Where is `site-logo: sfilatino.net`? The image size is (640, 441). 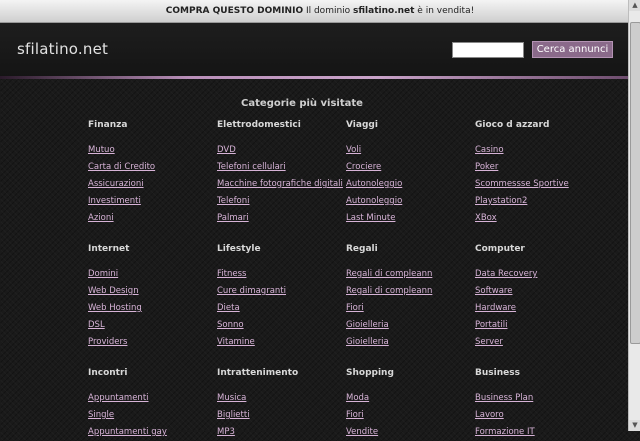 site-logo: sfilatino.net is located at coordinates (62, 49).